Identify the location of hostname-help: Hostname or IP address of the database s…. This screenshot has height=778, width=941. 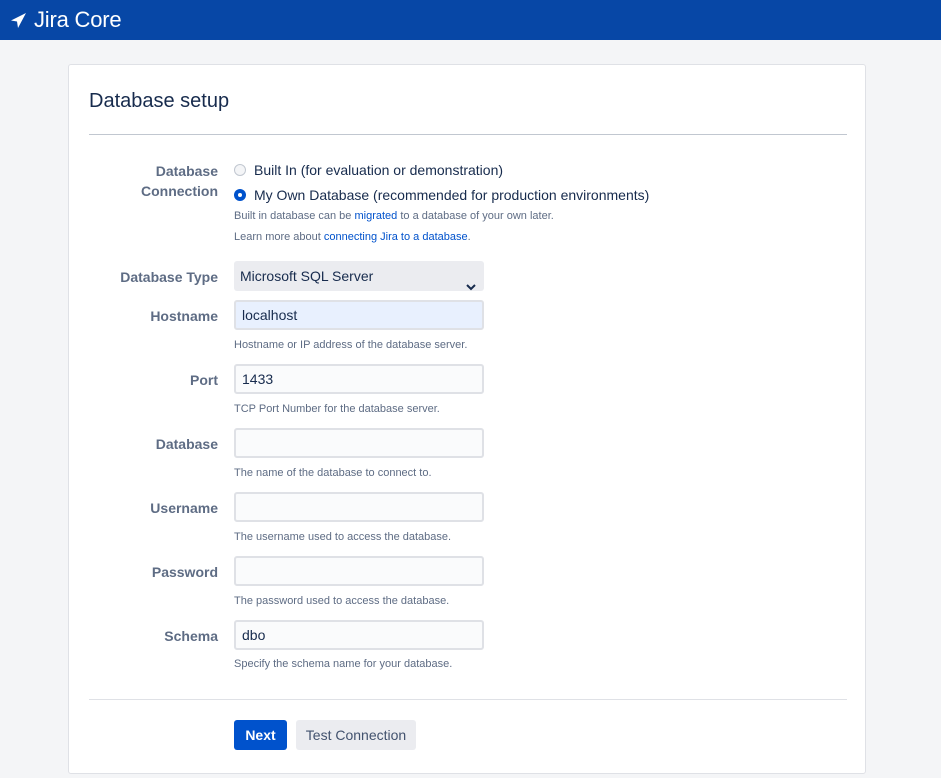
(351, 345).